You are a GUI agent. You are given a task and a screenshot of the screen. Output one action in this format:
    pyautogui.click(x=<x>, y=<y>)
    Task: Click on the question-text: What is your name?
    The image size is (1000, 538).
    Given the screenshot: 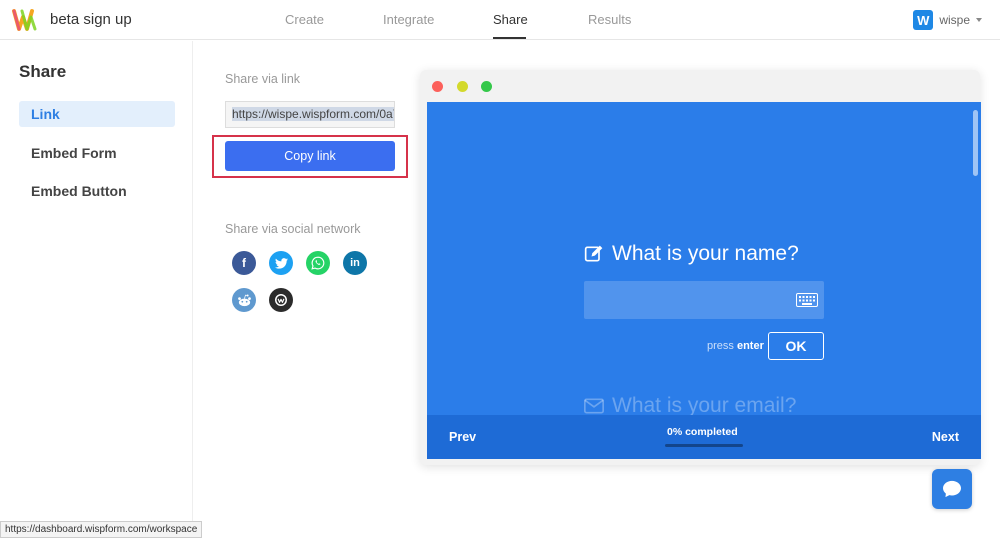 What is the action you would take?
    pyautogui.click(x=705, y=253)
    